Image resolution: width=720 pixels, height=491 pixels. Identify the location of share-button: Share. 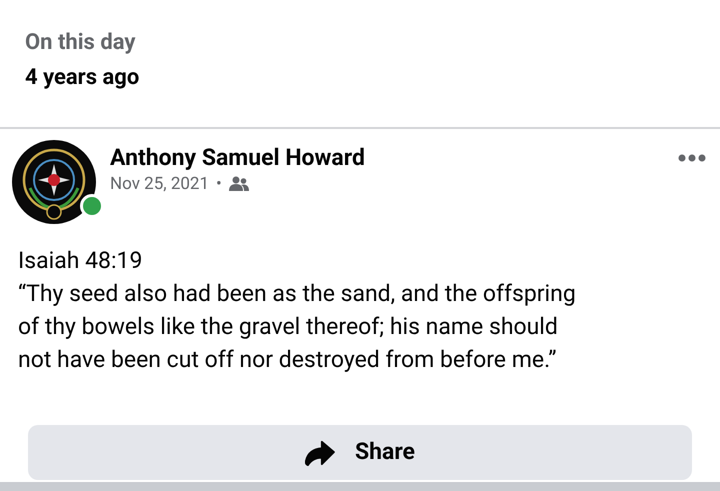
(360, 452).